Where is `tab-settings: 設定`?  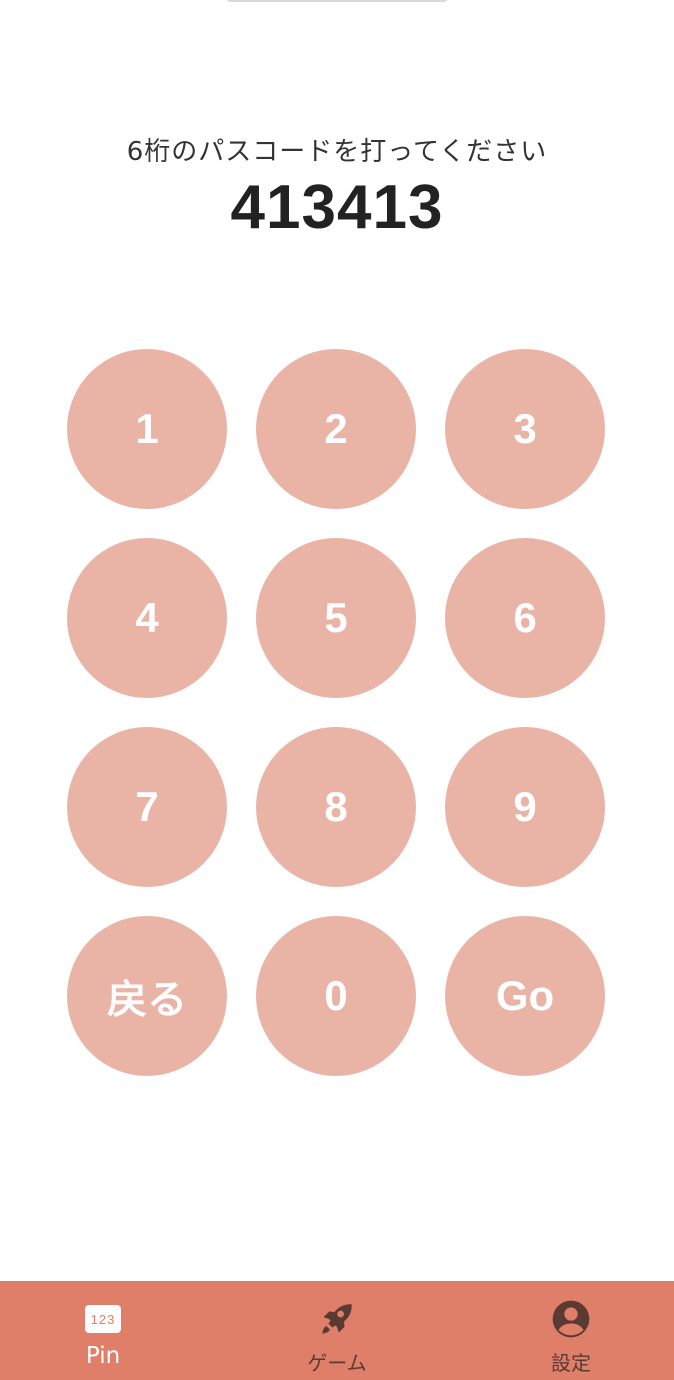
tab-settings: 設定 is located at coordinates (571, 1330).